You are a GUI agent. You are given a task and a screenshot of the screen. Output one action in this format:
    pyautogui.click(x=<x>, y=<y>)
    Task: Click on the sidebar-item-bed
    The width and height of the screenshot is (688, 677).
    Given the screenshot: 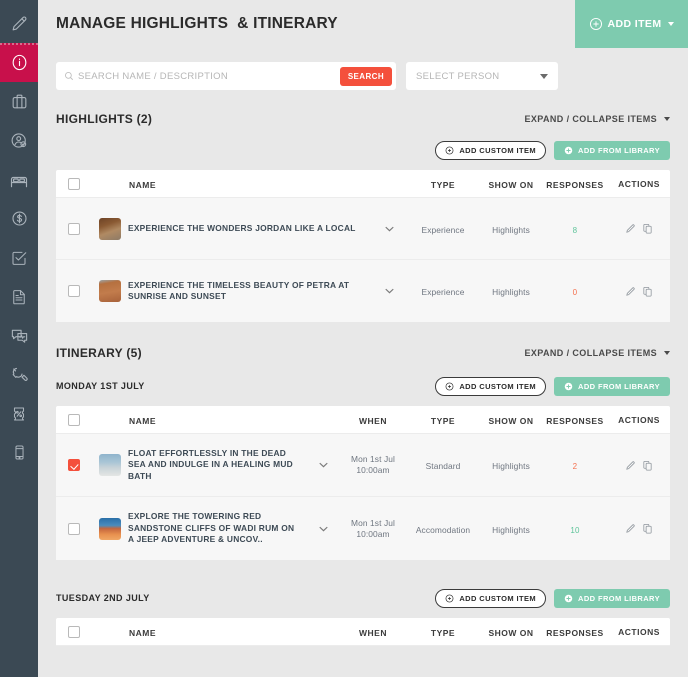 What is the action you would take?
    pyautogui.click(x=19, y=179)
    